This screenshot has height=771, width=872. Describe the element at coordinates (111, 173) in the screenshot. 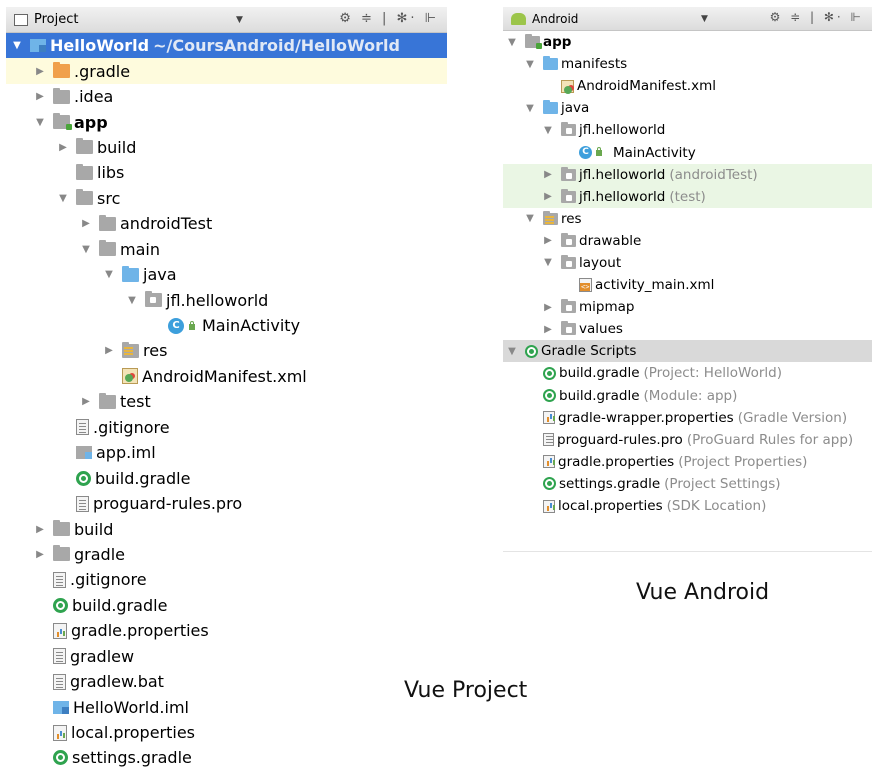

I see `tree-node-label: libs` at that location.